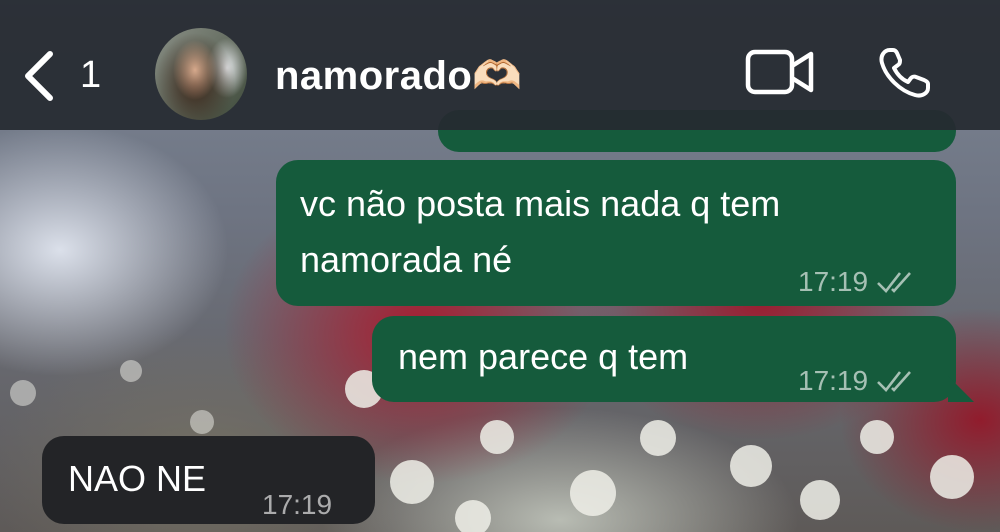 The height and width of the screenshot is (532, 1000). Describe the element at coordinates (137, 478) in the screenshot. I see `message-text-line: NAO NE` at that location.